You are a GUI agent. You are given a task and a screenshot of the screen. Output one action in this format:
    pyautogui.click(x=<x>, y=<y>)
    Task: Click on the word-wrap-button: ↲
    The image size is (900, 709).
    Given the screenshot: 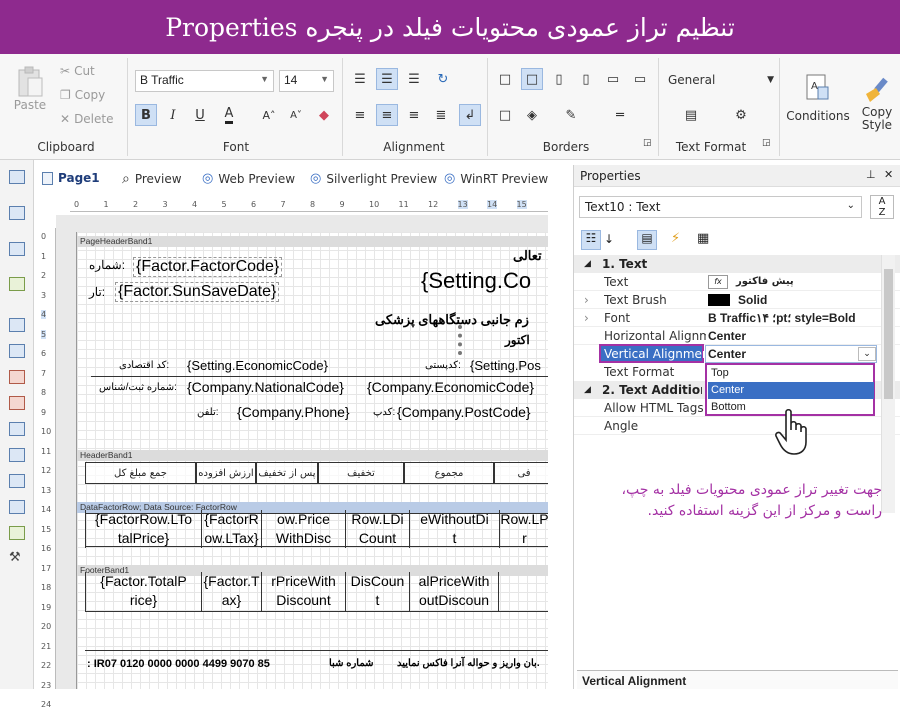 What is the action you would take?
    pyautogui.click(x=470, y=115)
    